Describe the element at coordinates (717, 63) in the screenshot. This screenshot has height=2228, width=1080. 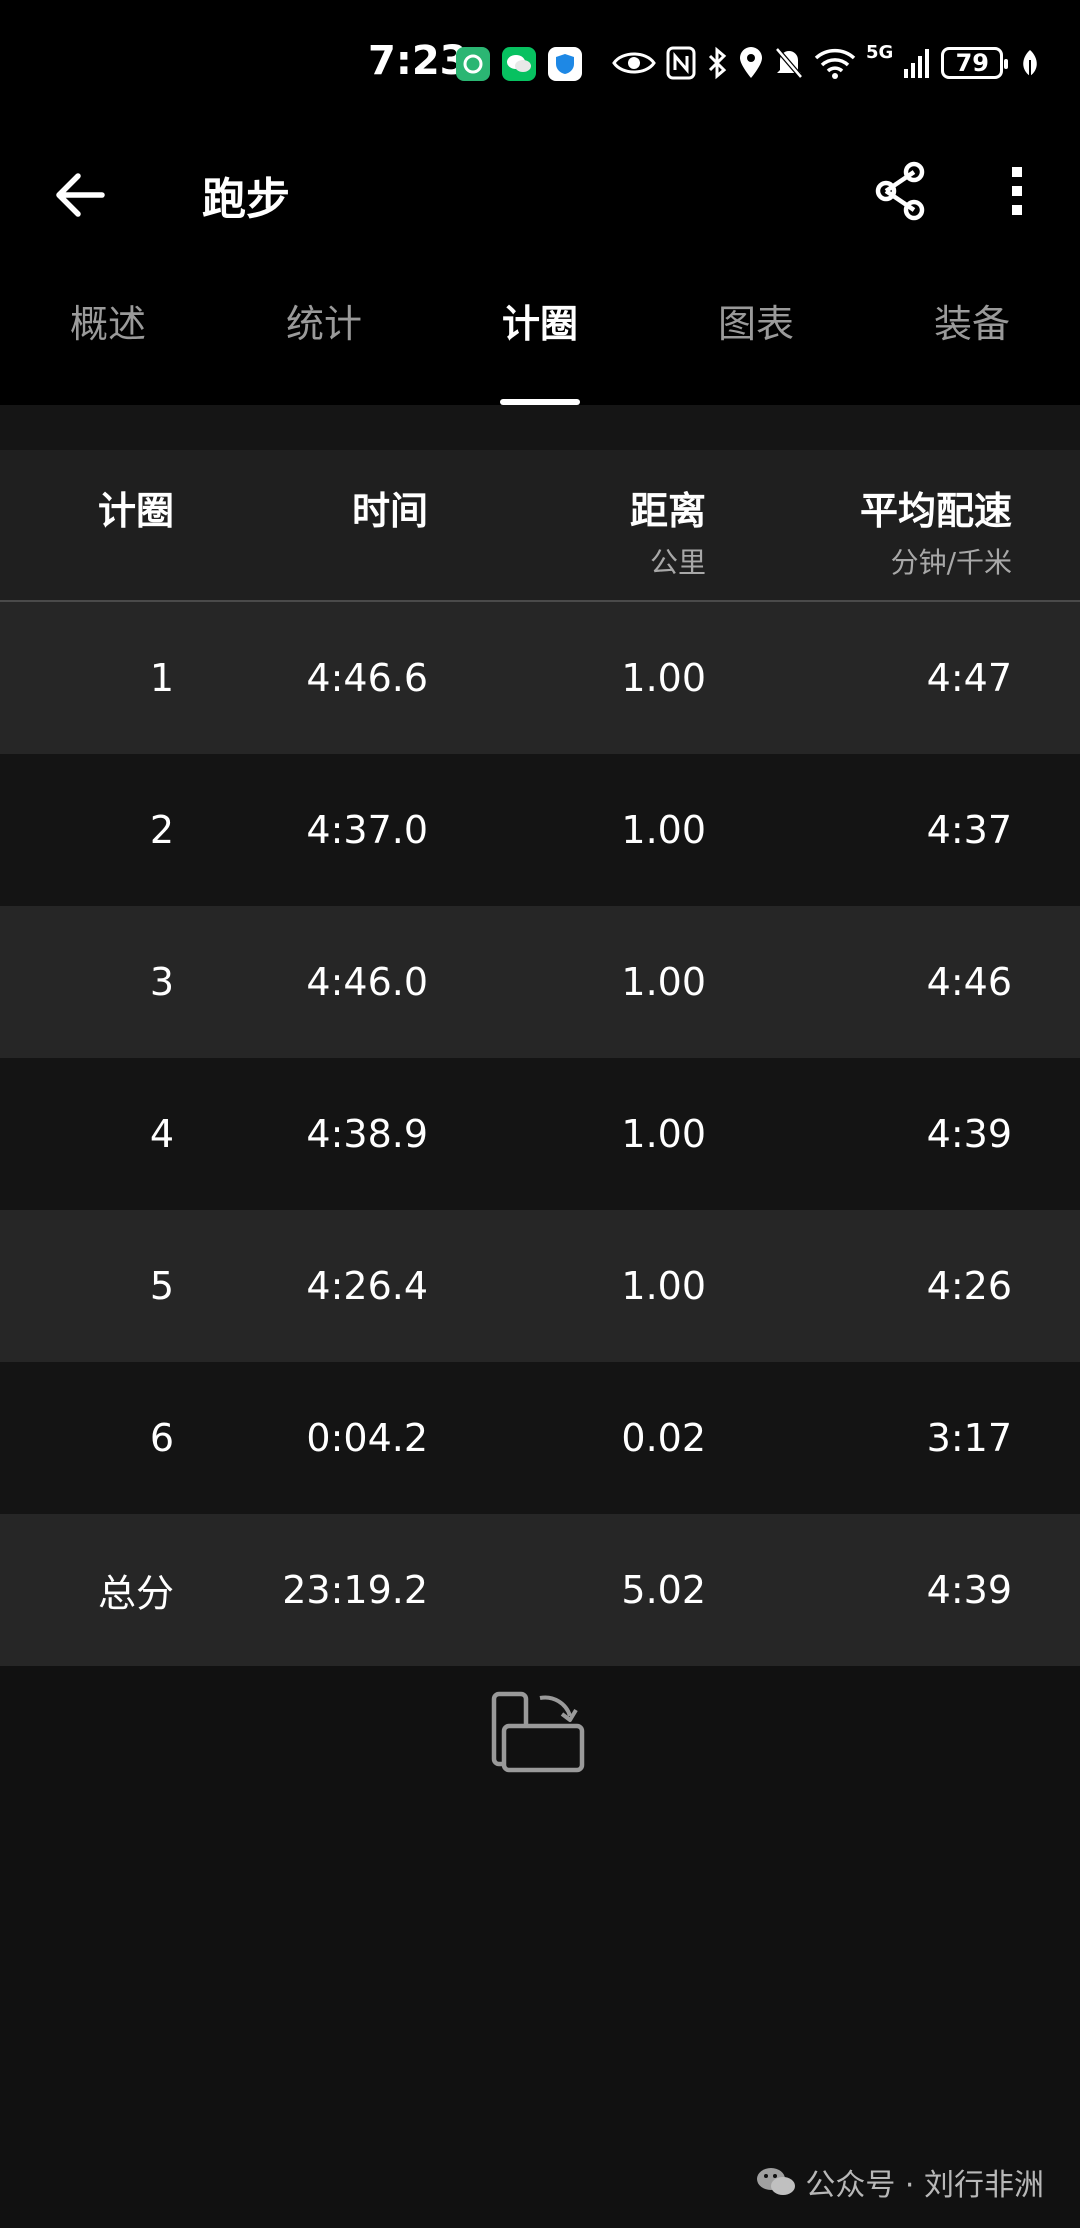
I see `bluetooth-icon` at that location.